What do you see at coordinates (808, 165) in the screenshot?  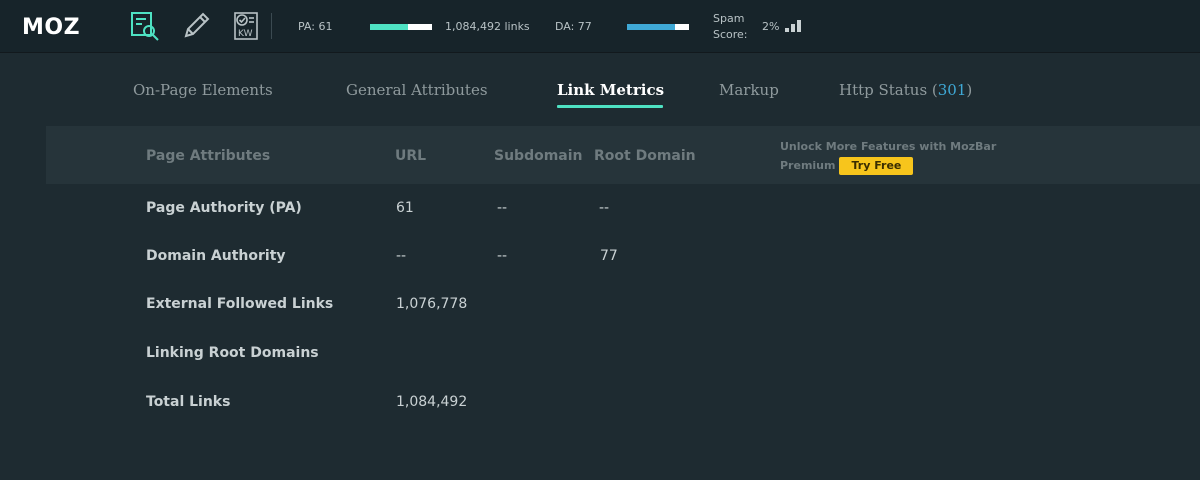 I see `upsell-line2: Premium` at bounding box center [808, 165].